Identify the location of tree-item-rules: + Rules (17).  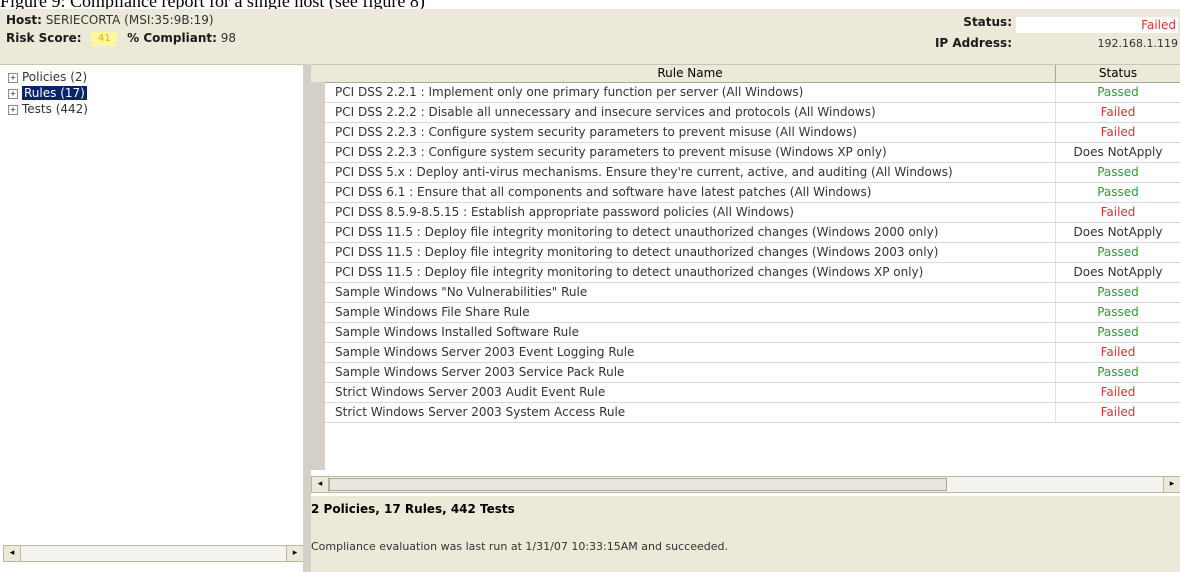
(47, 93).